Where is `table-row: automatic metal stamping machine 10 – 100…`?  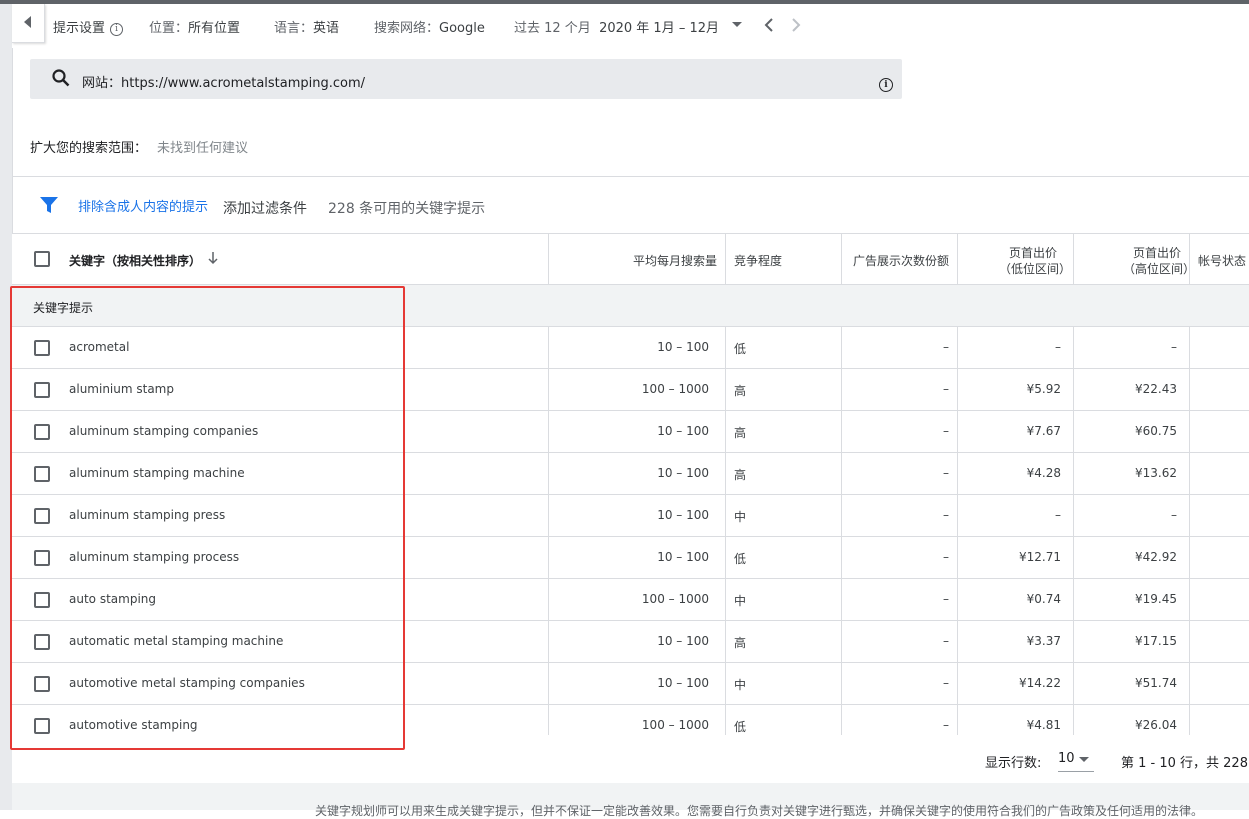
table-row: automatic metal stamping machine 10 – 100… is located at coordinates (630, 642).